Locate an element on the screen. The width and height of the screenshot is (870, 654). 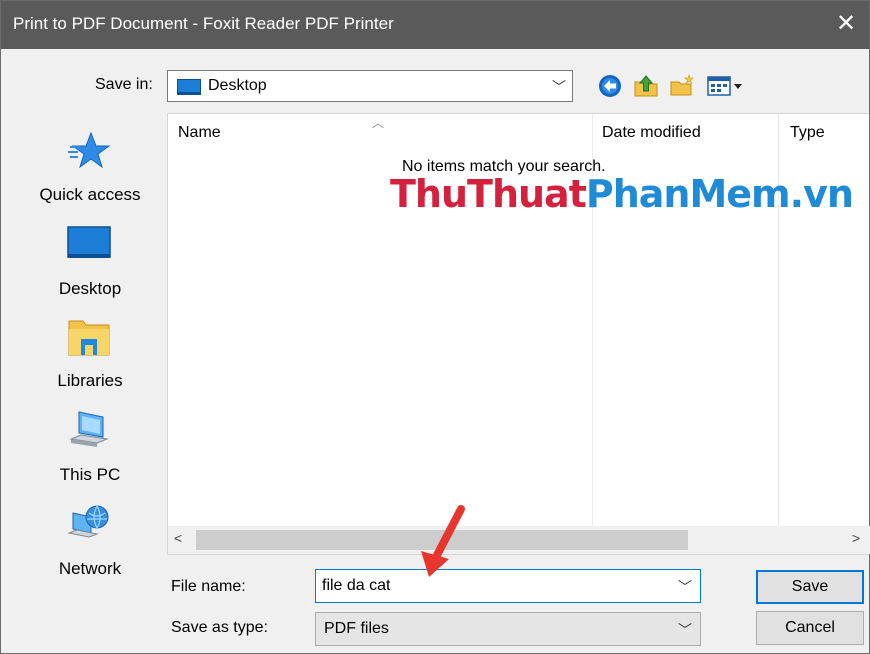
close-button: ✕ is located at coordinates (846, 25).